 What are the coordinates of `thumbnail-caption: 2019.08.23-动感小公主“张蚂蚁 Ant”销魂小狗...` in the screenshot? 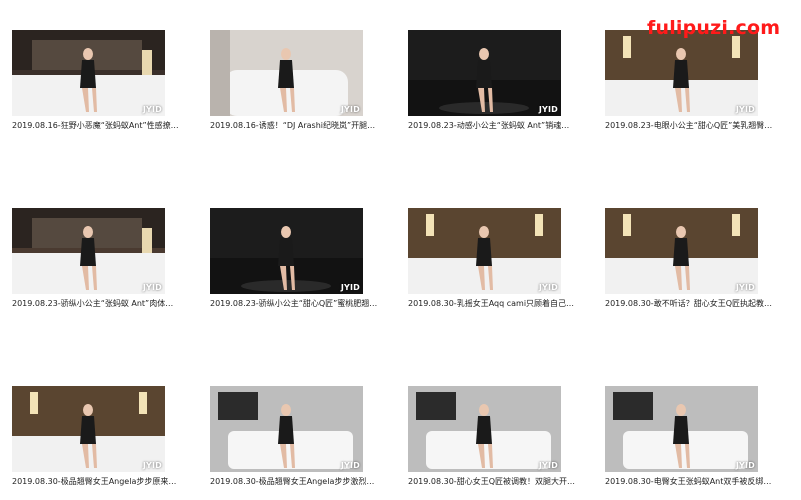 It's located at (492, 126).